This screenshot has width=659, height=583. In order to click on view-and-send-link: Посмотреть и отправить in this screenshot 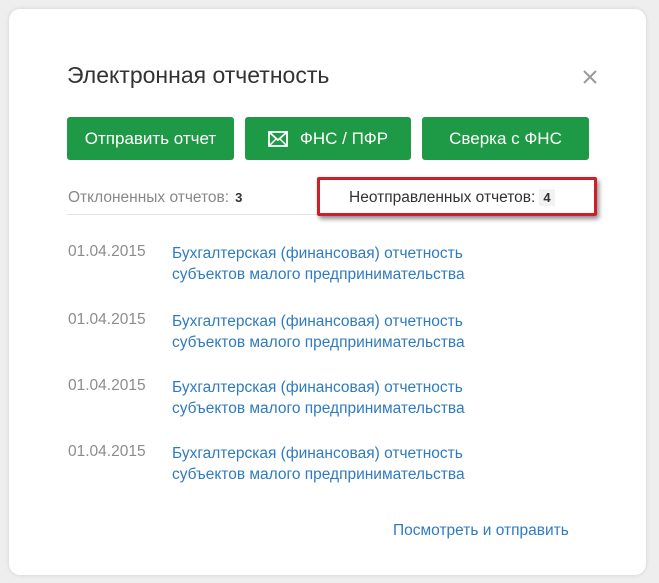, I will do `click(481, 531)`.